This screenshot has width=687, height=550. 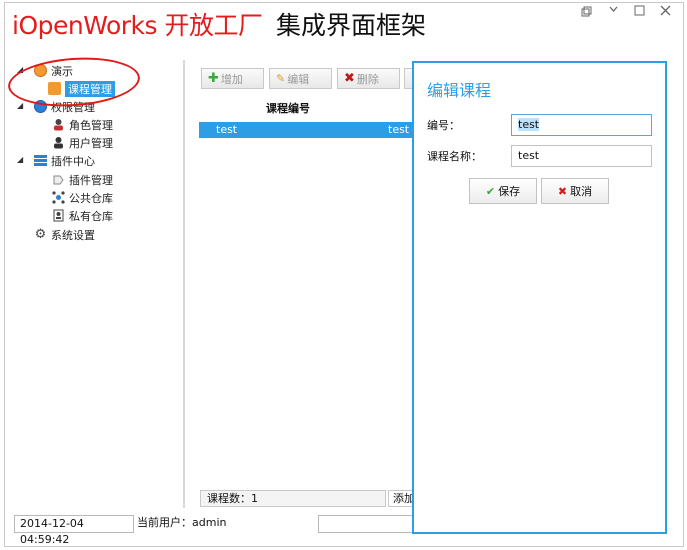 I want to click on name-label: 课程名称：, so click(x=454, y=156).